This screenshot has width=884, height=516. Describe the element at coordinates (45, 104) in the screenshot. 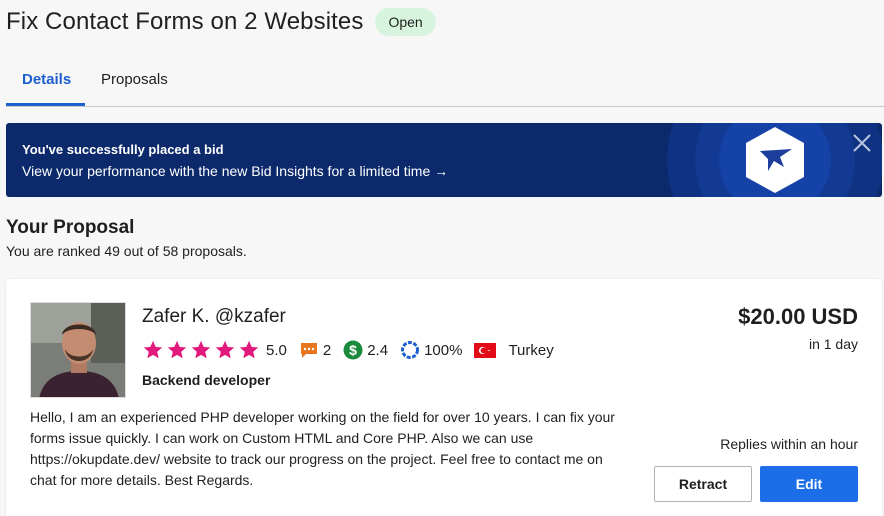

I see `active-tab-indicator` at that location.